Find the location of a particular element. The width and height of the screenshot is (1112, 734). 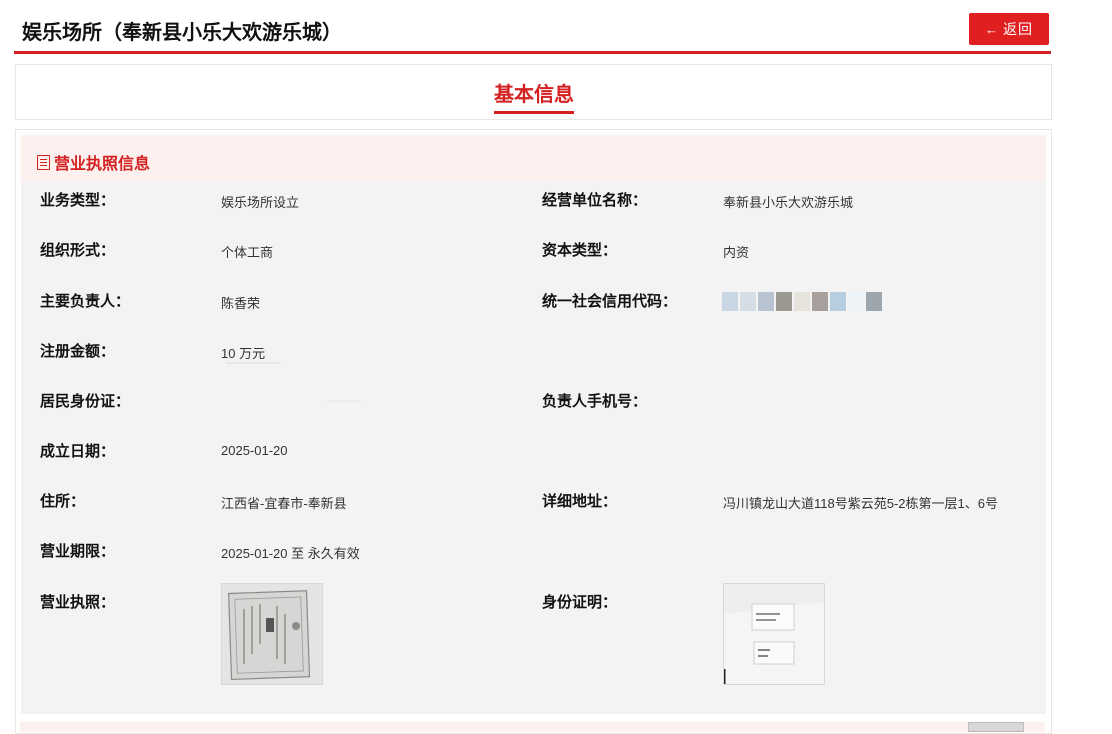

field-label-term: 营业期限： is located at coordinates (78, 551).